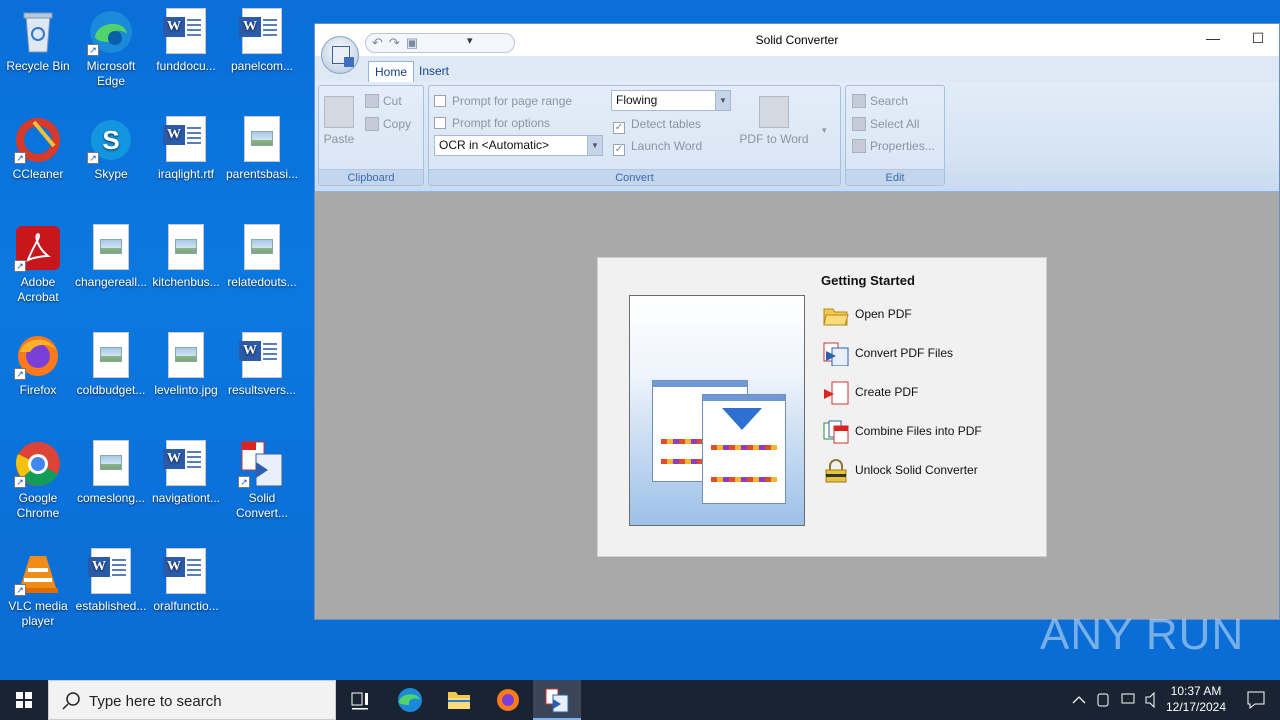 The image size is (1280, 720). I want to click on layout-select: Flowing ▼, so click(671, 100).